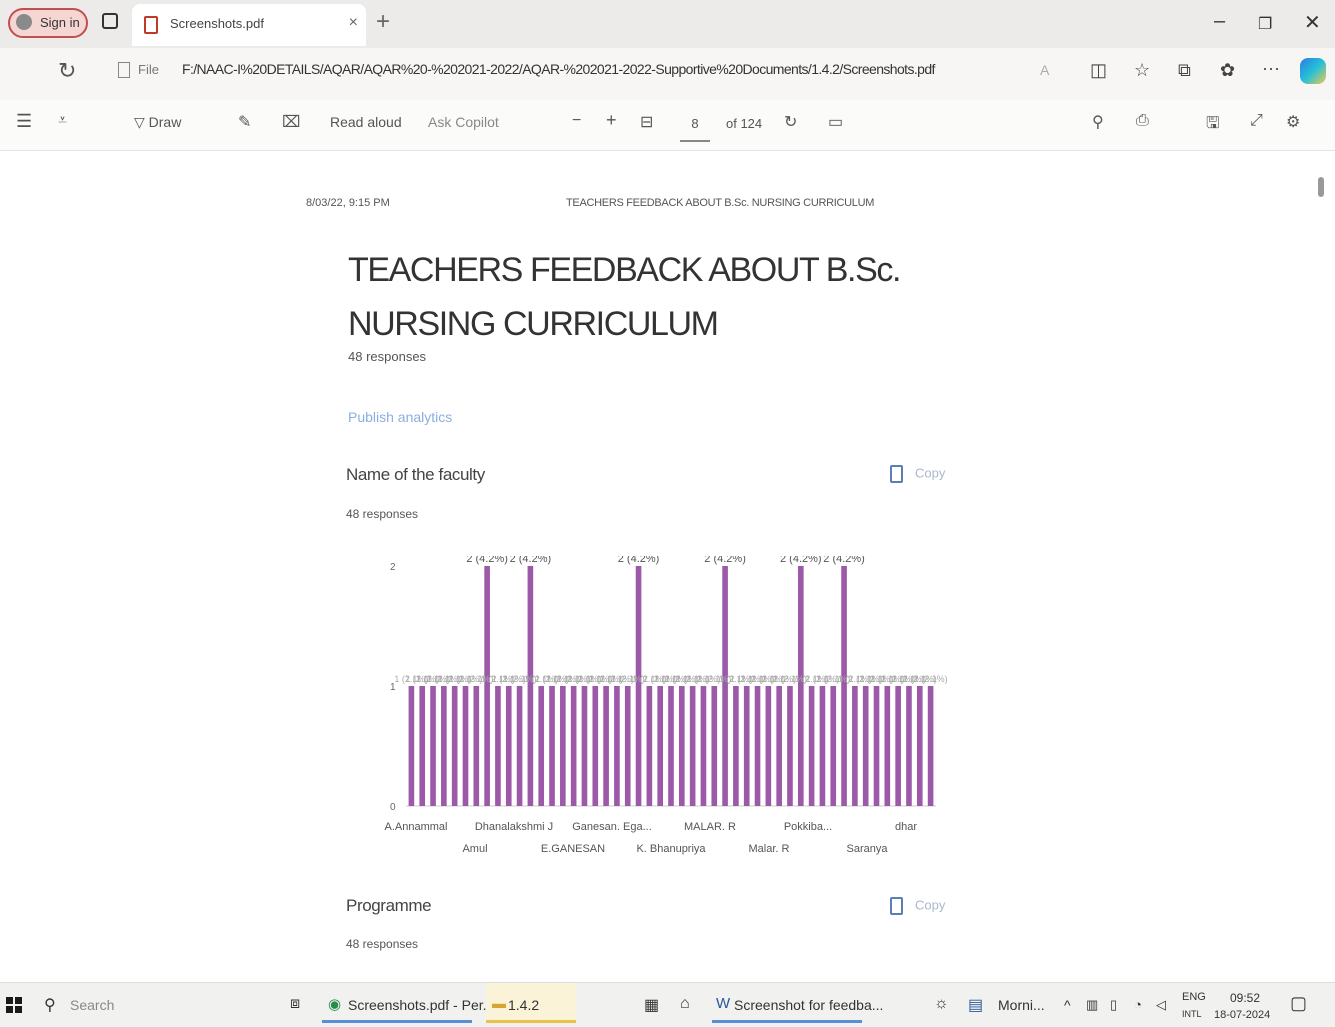  What do you see at coordinates (124, 70) in the screenshot?
I see `file-icon` at bounding box center [124, 70].